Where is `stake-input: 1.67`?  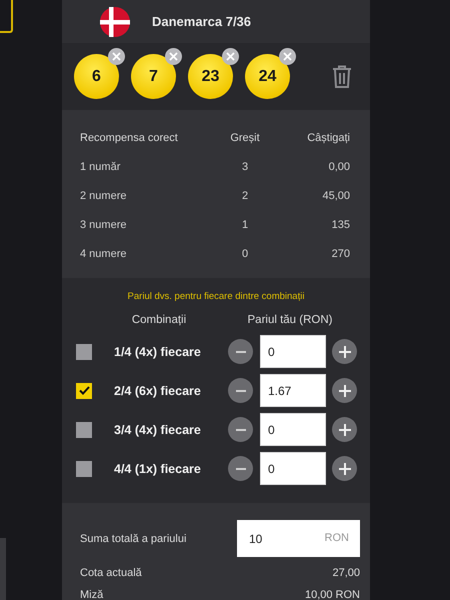 stake-input: 1.67 is located at coordinates (293, 390).